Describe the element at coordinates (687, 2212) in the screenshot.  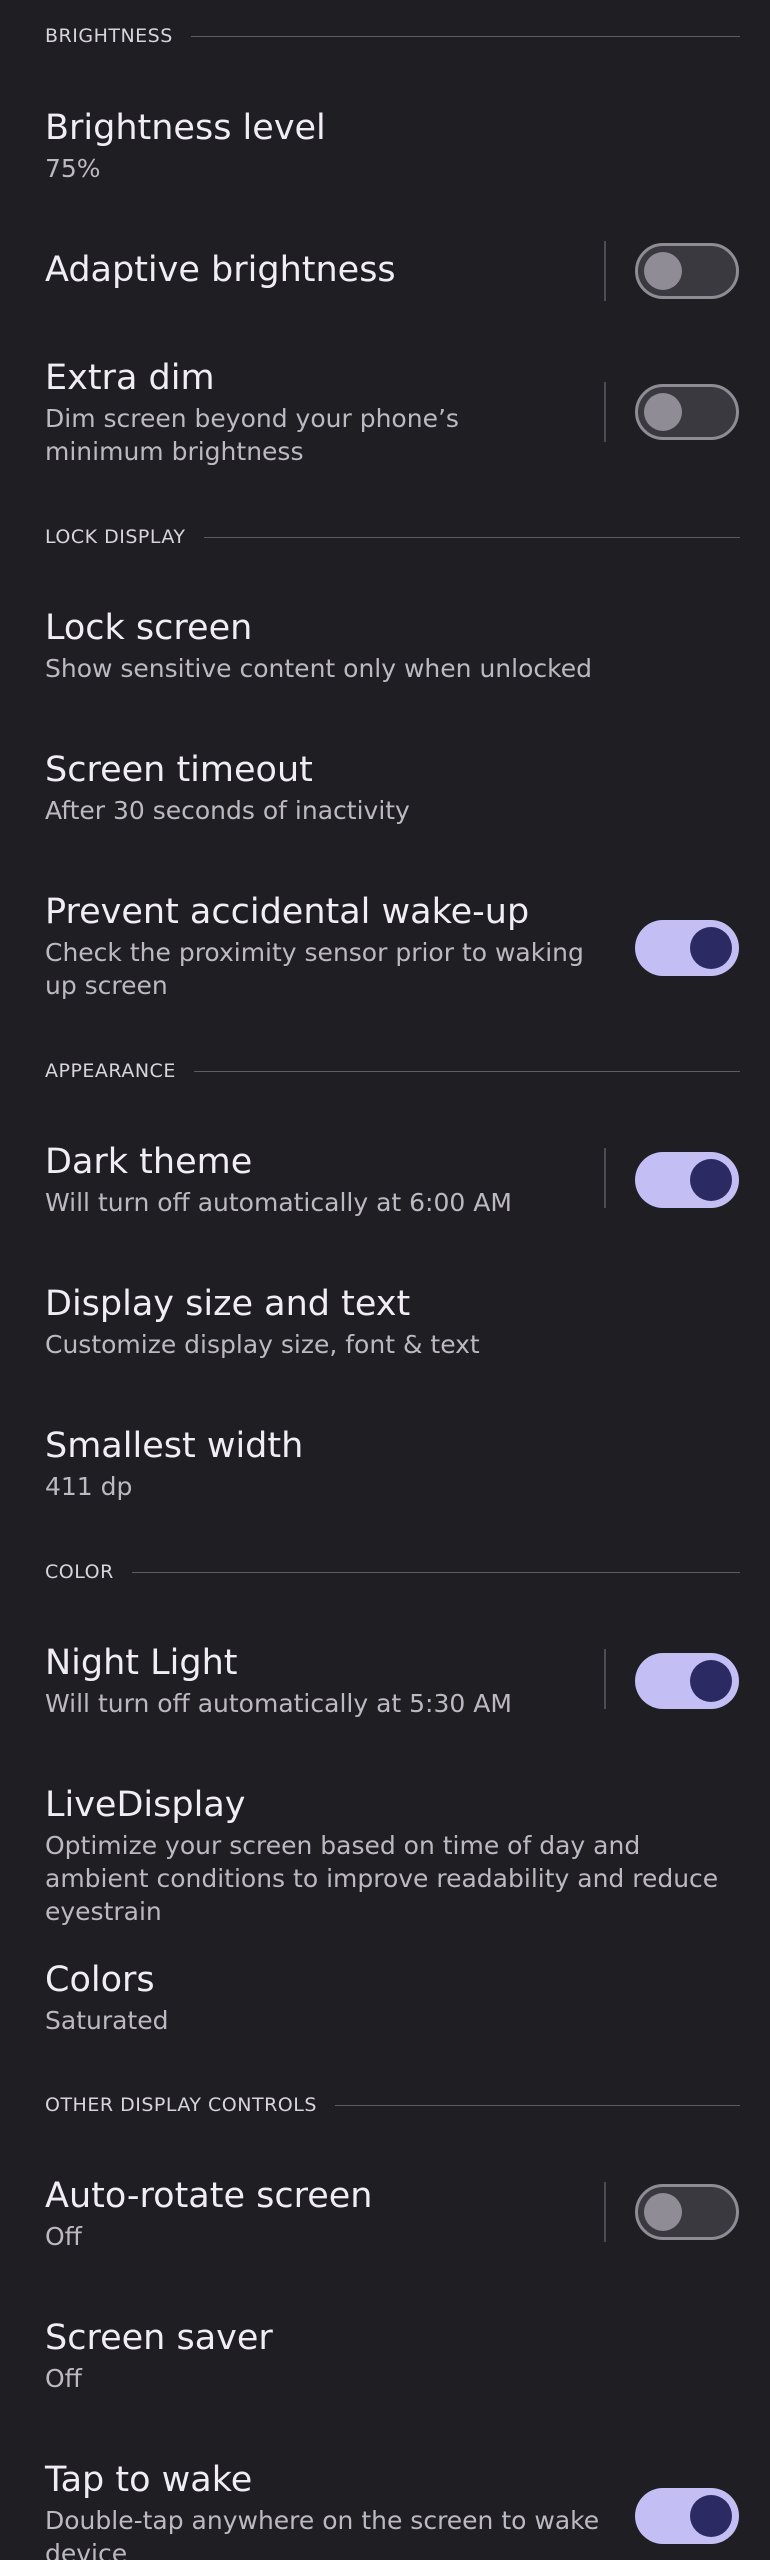
I see `auto-rotate-switch` at that location.